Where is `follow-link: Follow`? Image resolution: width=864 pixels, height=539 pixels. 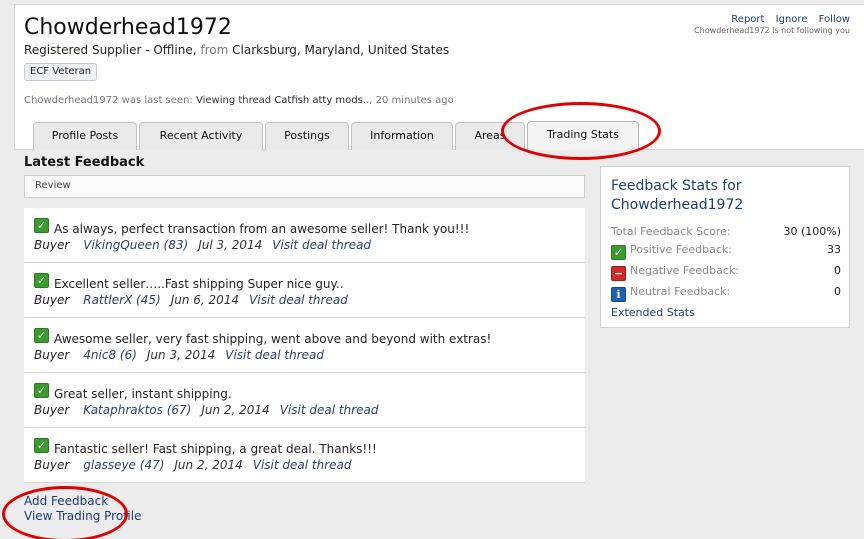
follow-link: Follow is located at coordinates (834, 19).